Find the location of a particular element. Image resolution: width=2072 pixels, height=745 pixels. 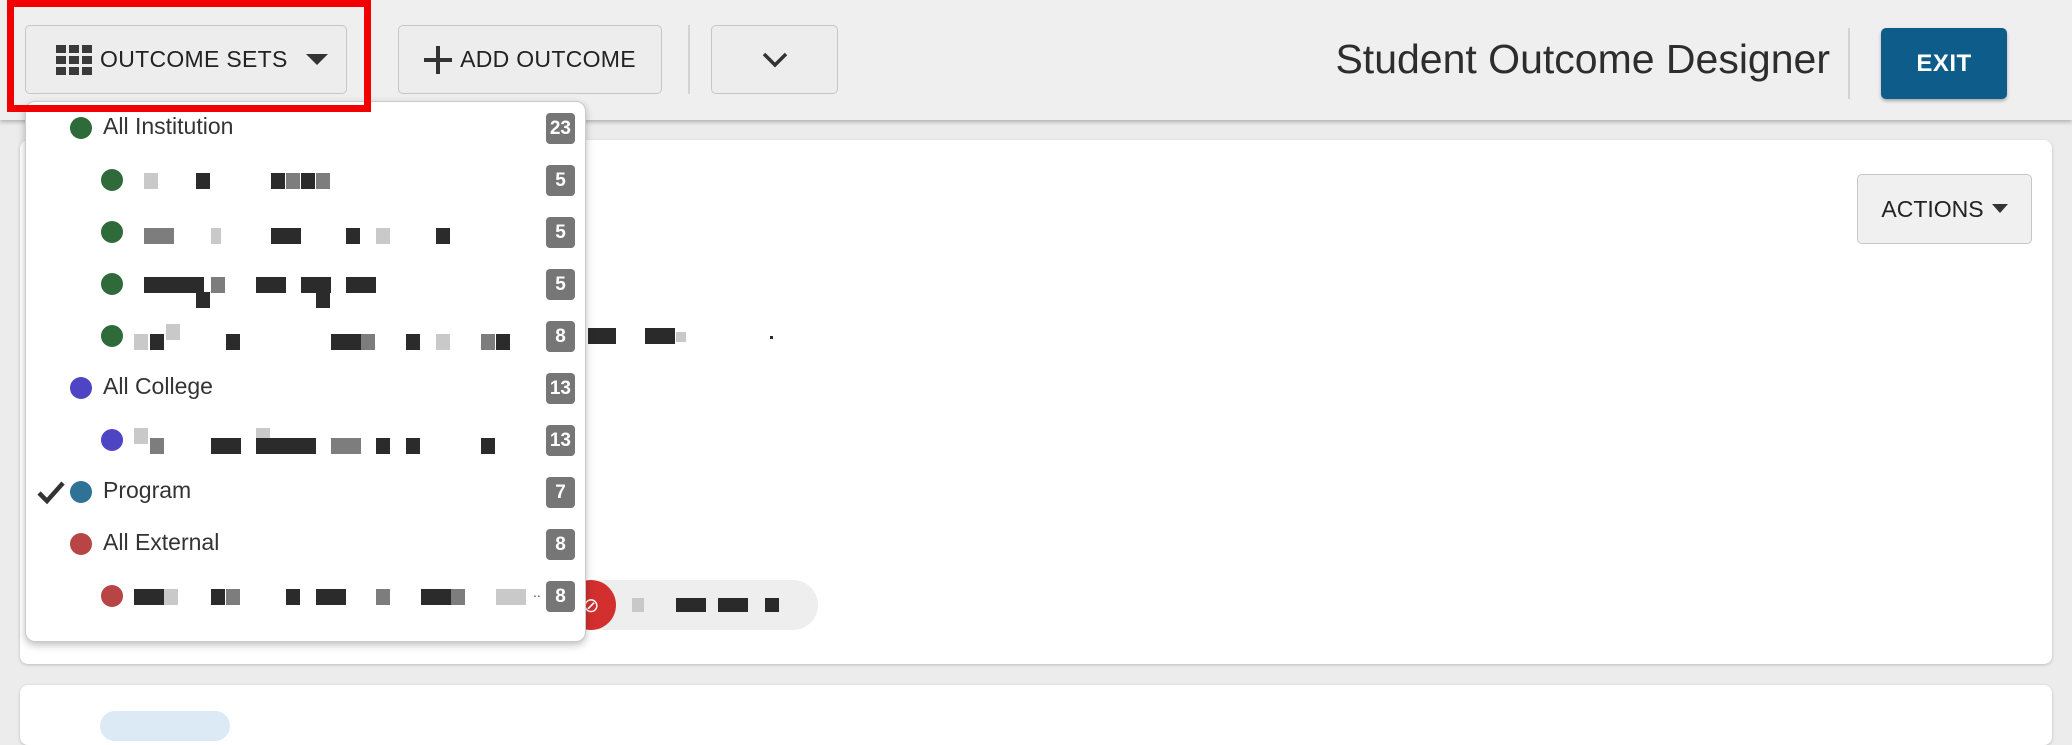

dropdown-item-program: Program 7 is located at coordinates (305, 492).